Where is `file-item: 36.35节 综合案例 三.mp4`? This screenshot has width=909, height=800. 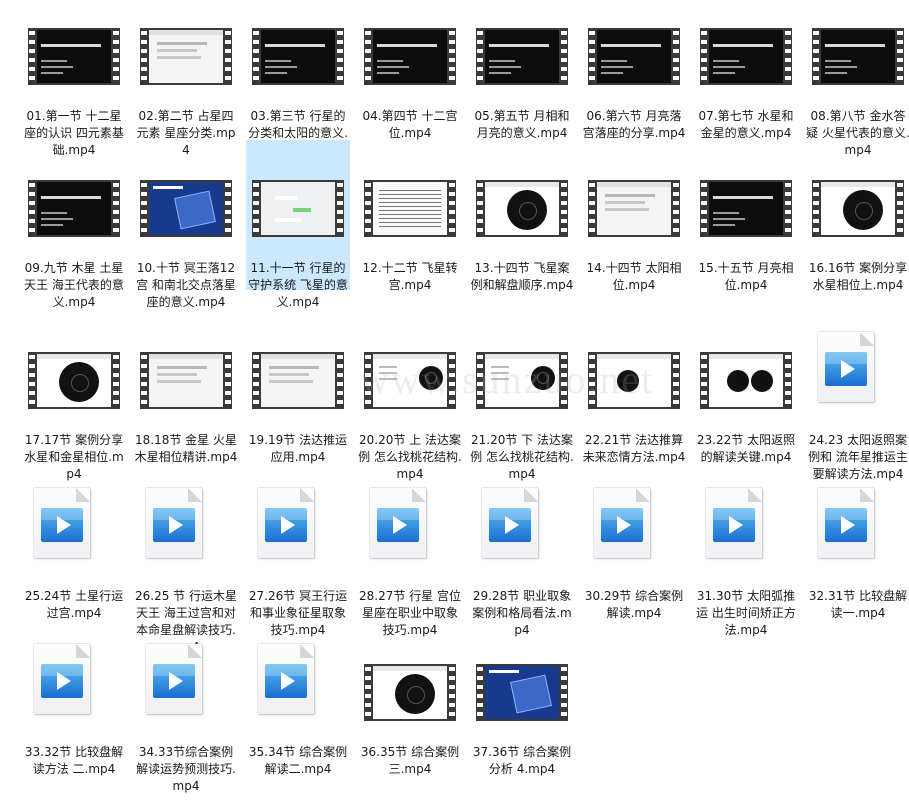 file-item: 36.35节 综合案例 三.mp4 is located at coordinates (410, 730).